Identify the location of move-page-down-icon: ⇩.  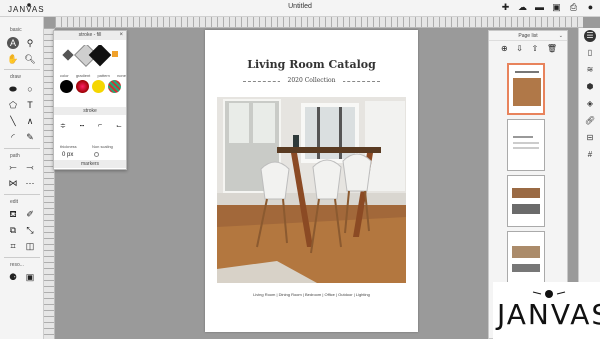
(519, 48).